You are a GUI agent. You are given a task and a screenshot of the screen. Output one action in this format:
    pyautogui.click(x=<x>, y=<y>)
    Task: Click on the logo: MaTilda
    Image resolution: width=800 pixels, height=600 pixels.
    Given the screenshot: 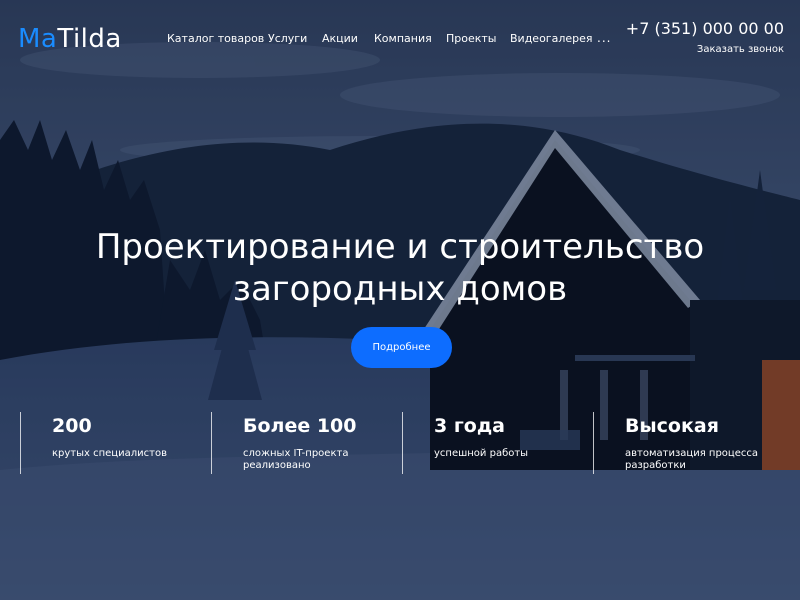 What is the action you would take?
    pyautogui.click(x=70, y=39)
    